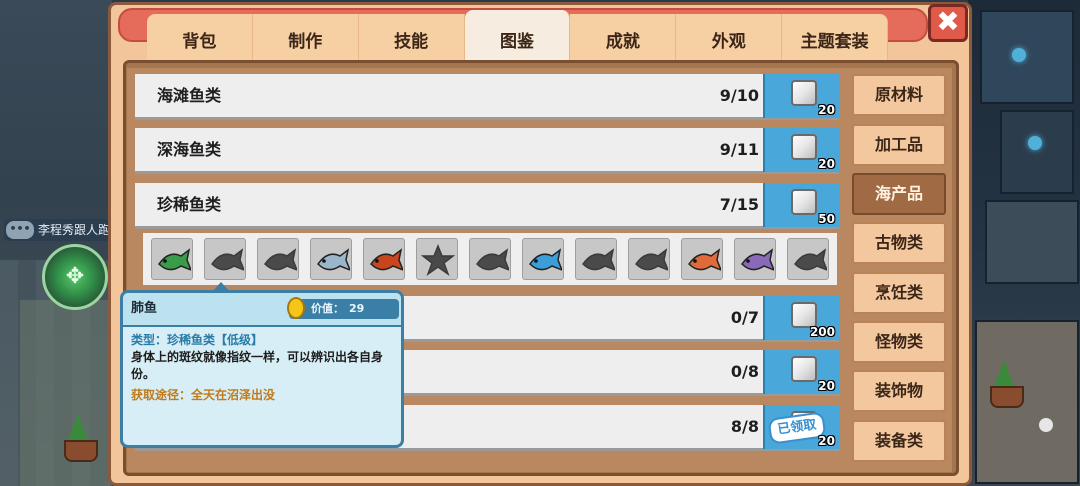  Describe the element at coordinates (826, 219) in the screenshot. I see `reward-amount: 50` at that location.